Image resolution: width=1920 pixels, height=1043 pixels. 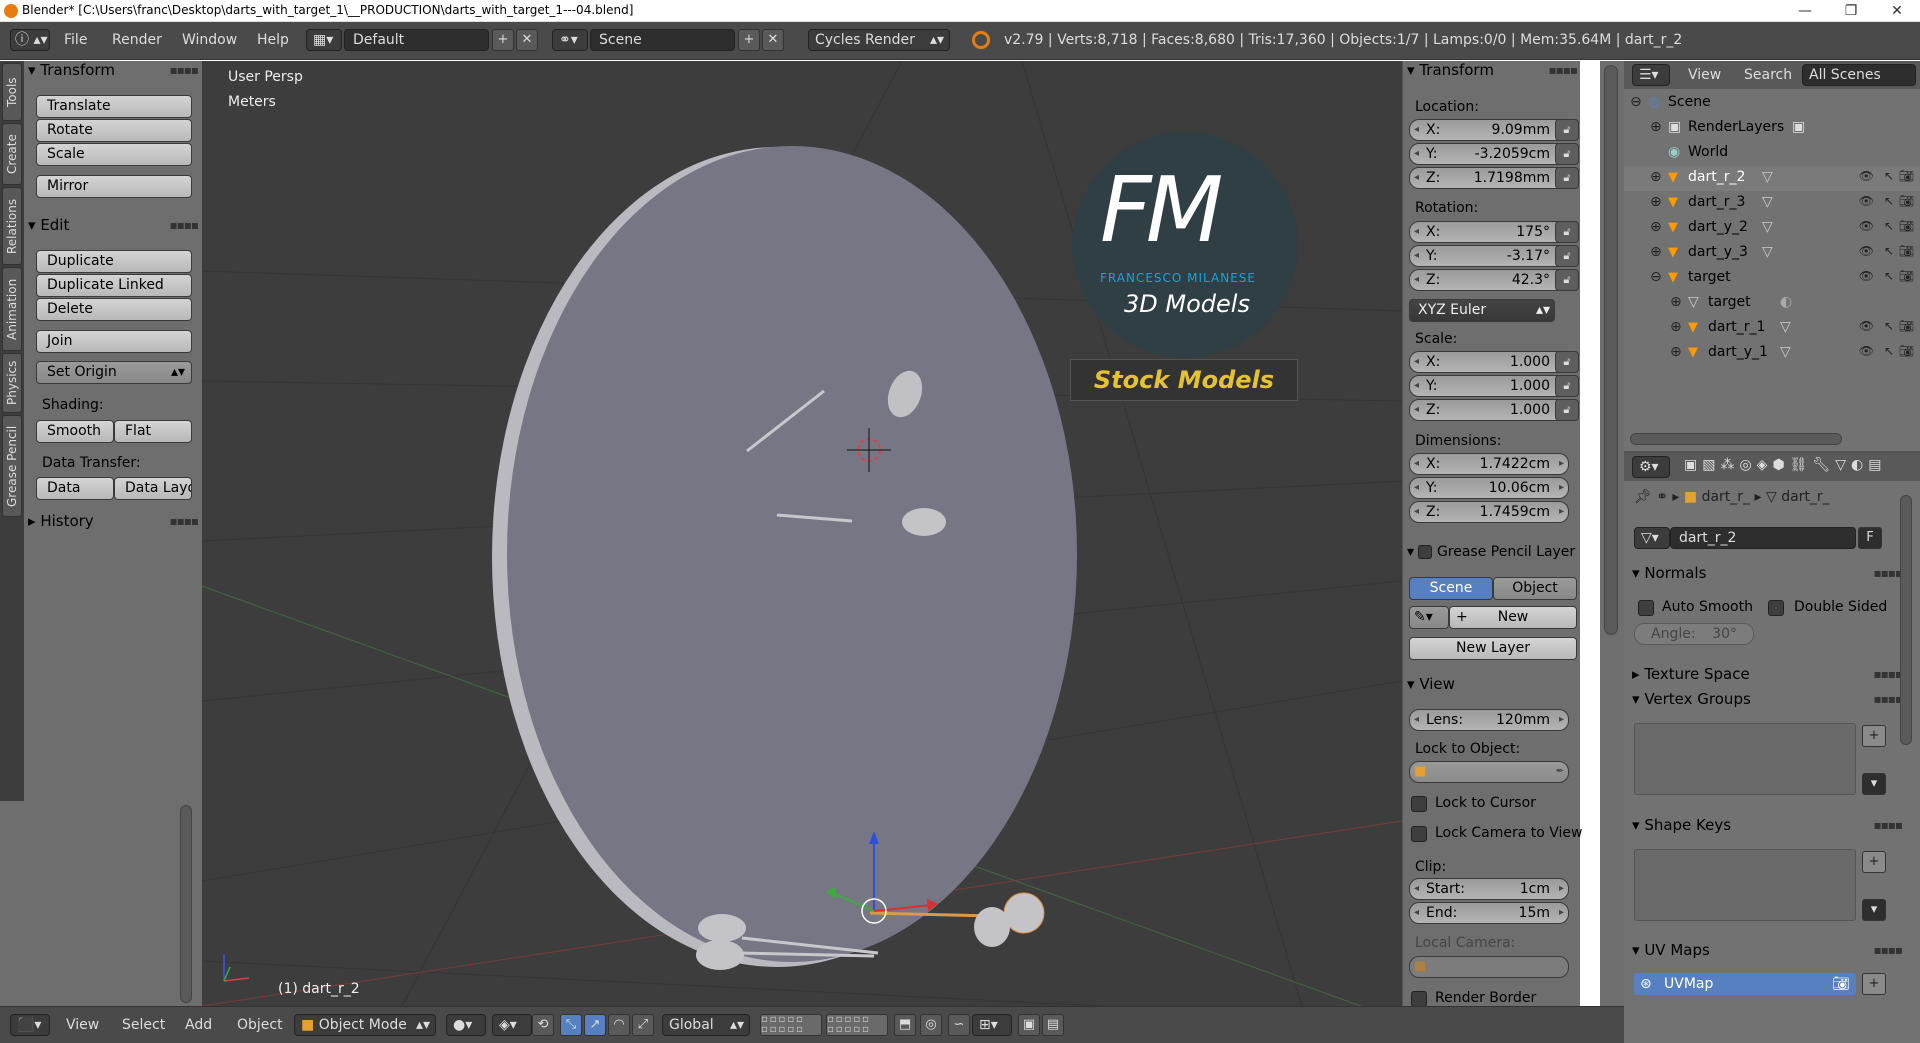 I want to click on outliner-row-scene: ⊖ ◍ Scene, so click(x=1772, y=103).